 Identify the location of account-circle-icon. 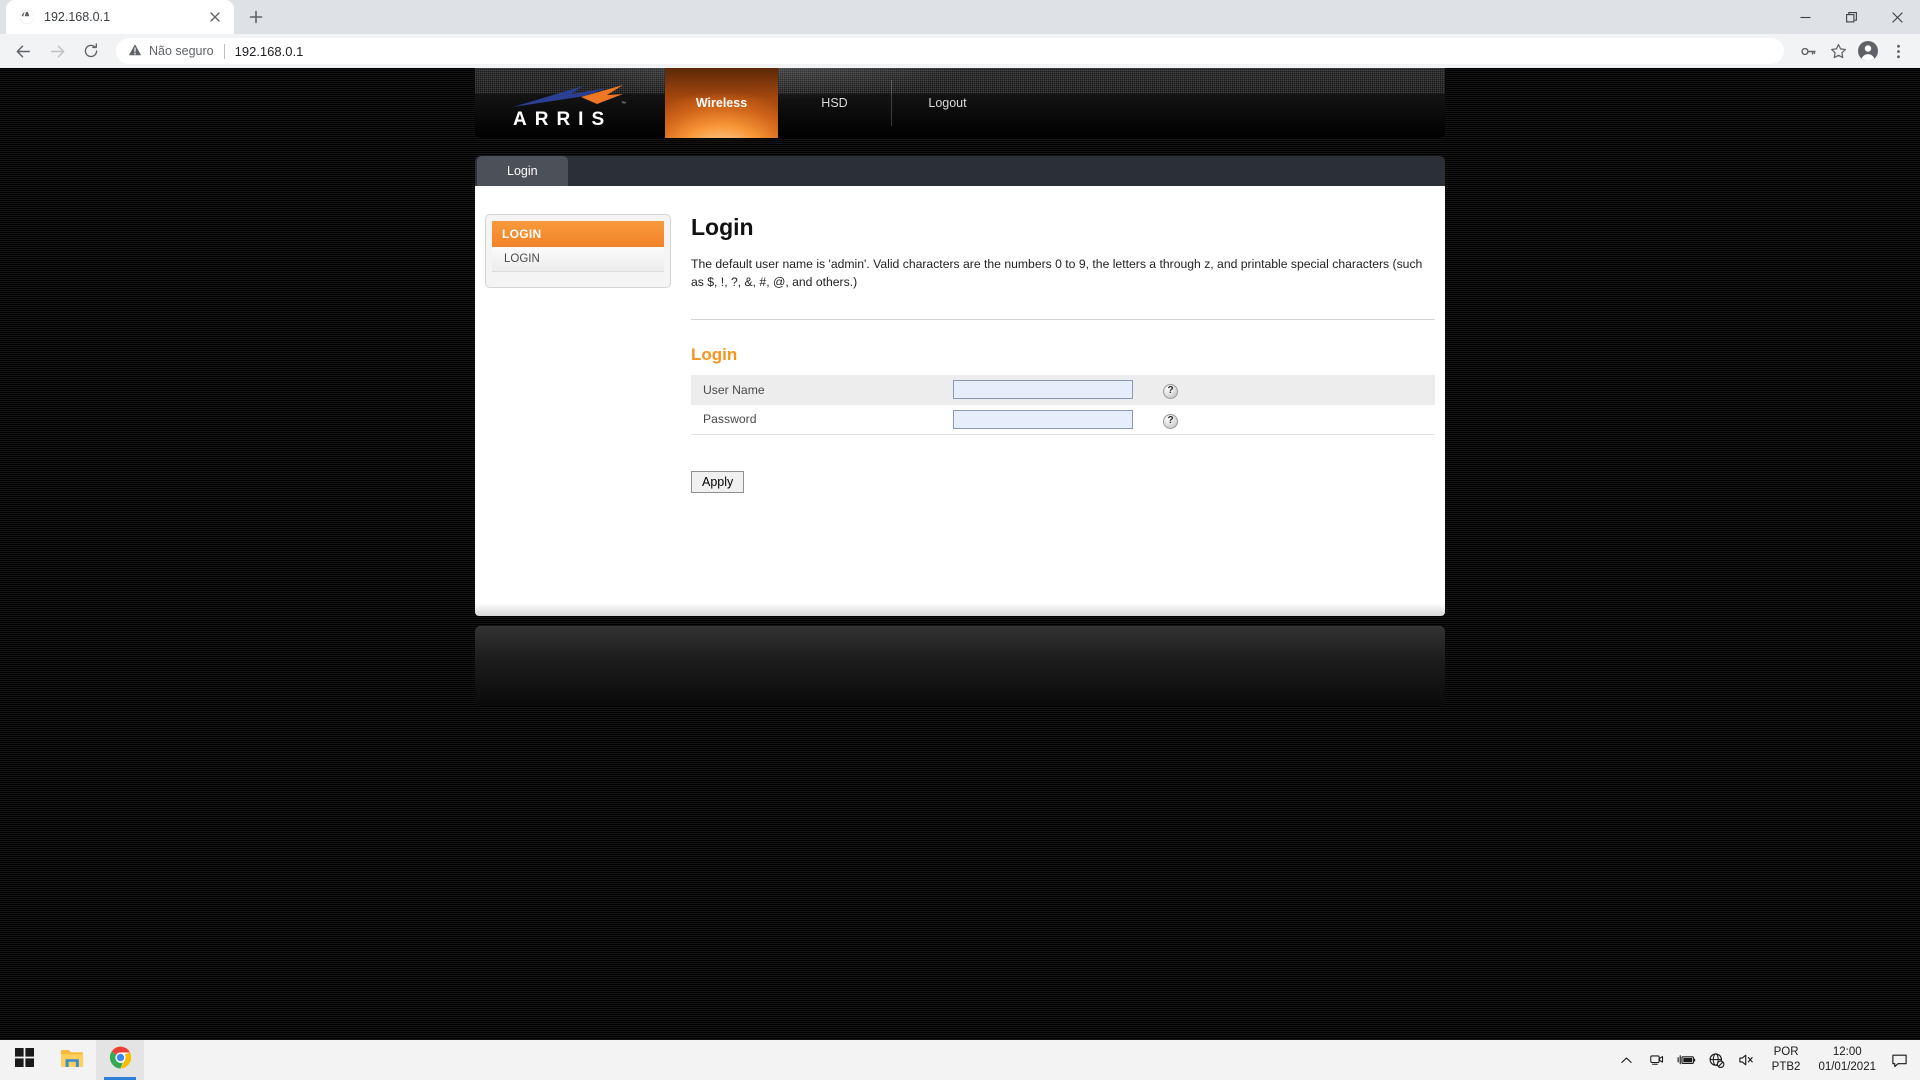
(1868, 51).